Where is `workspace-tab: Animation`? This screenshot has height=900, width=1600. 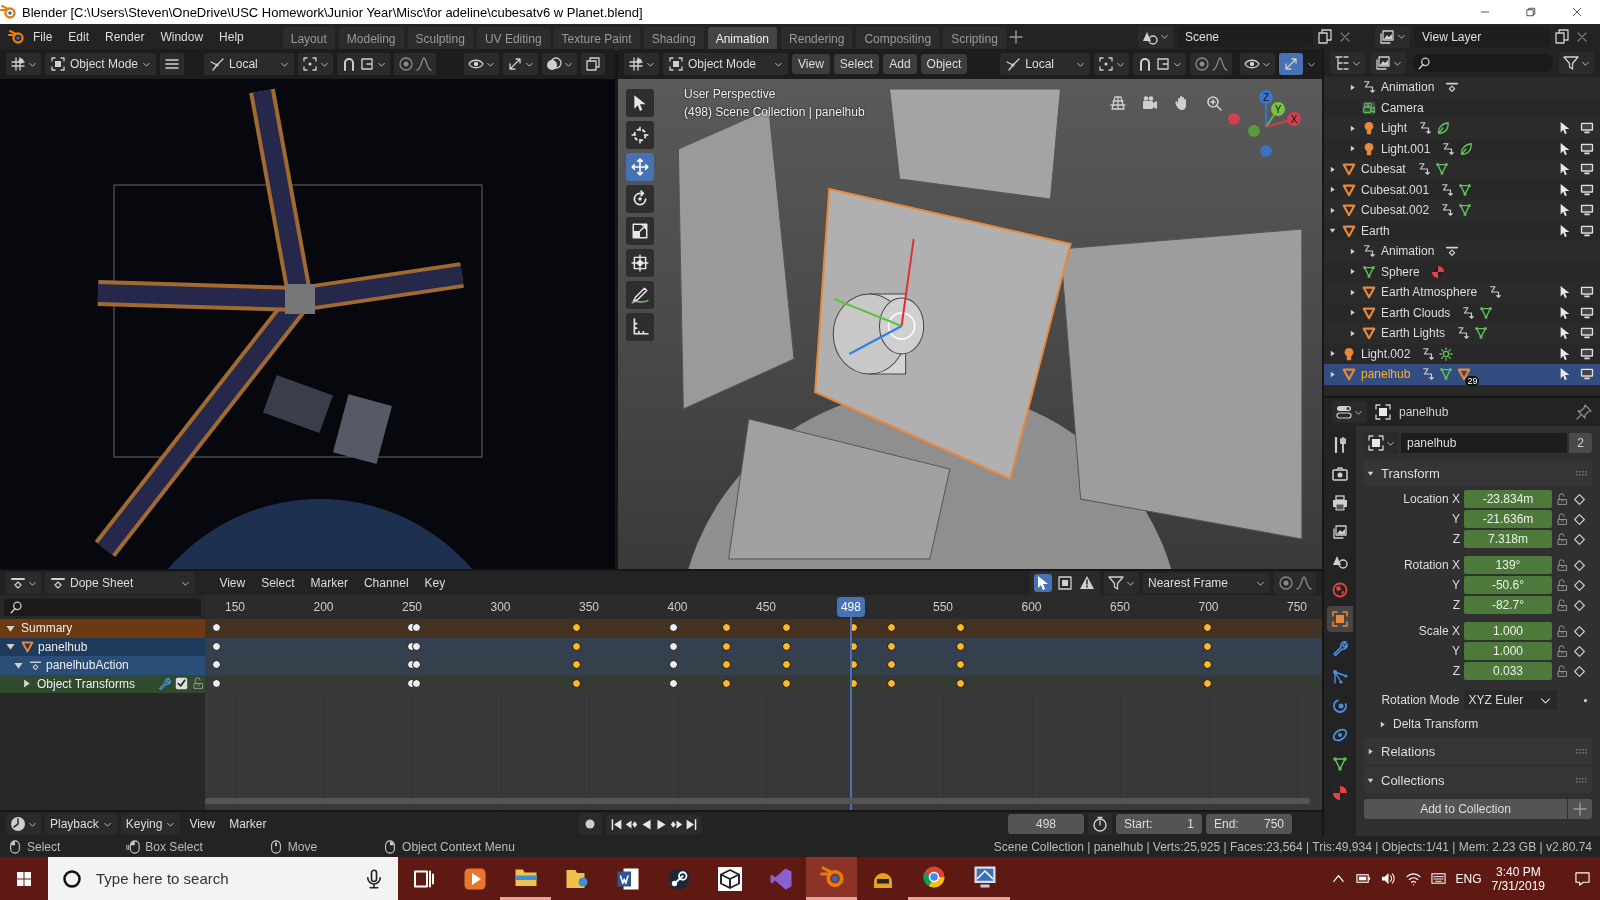 workspace-tab: Animation is located at coordinates (742, 38).